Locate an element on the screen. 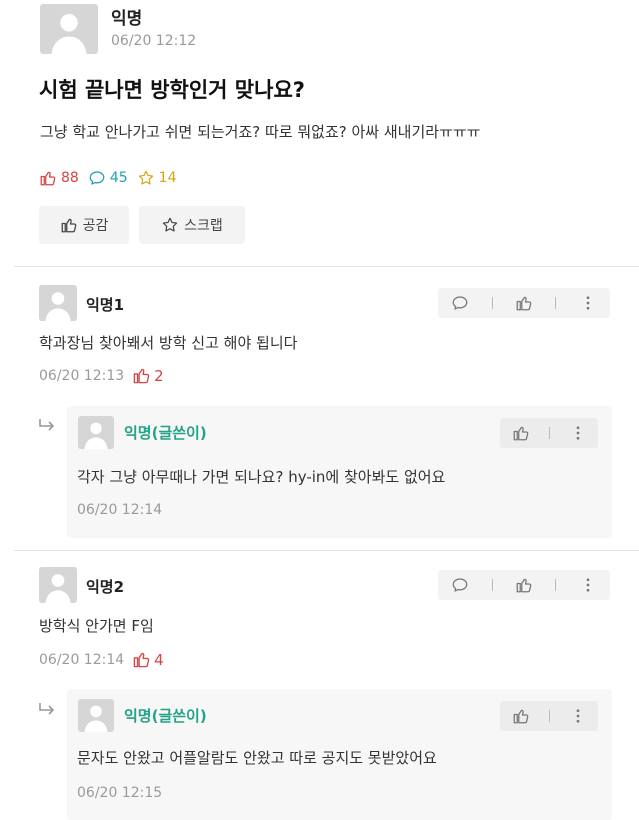  comment-votes: 4 is located at coordinates (148, 659).